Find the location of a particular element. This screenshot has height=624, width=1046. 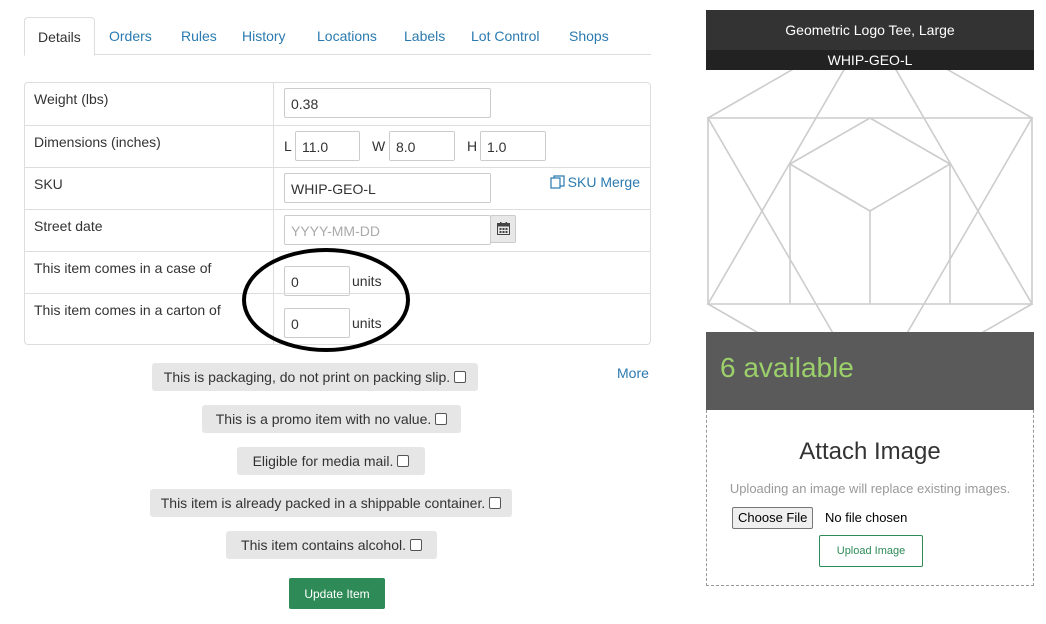

upload-image-button: Upload Image is located at coordinates (871, 551).